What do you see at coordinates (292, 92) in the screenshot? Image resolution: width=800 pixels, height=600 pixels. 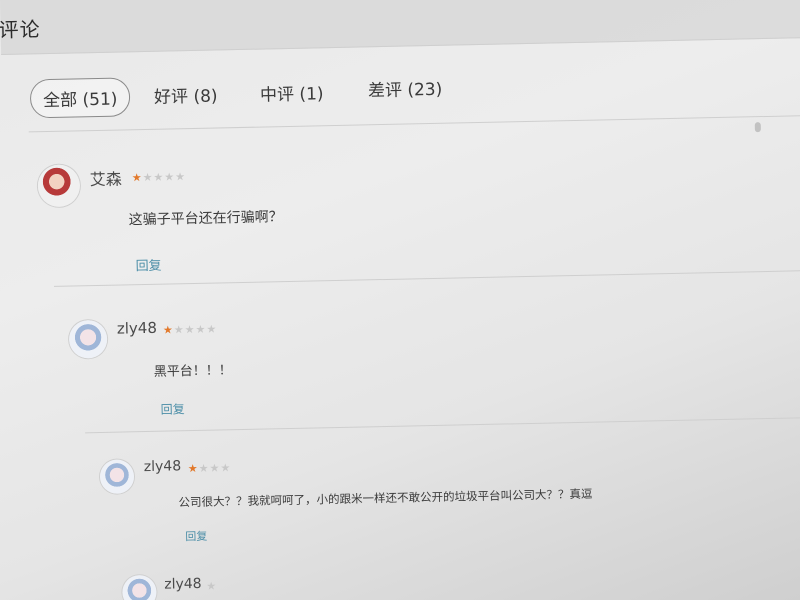 I see `tab-neutral: 中评 (1)` at bounding box center [292, 92].